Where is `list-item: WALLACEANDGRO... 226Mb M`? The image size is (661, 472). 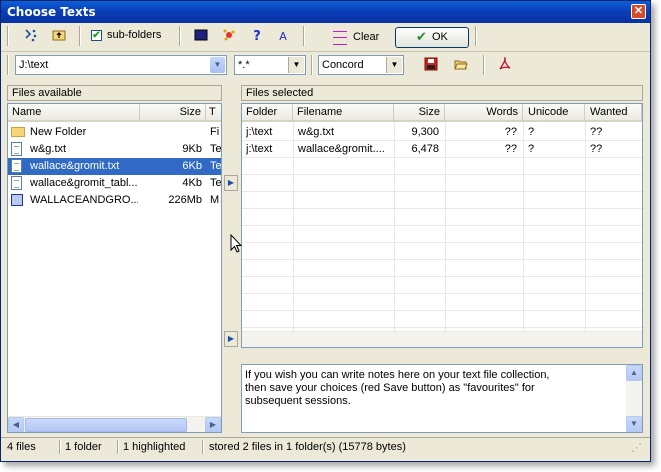 list-item: WALLACEANDGRO... 226Mb M is located at coordinates (114, 200).